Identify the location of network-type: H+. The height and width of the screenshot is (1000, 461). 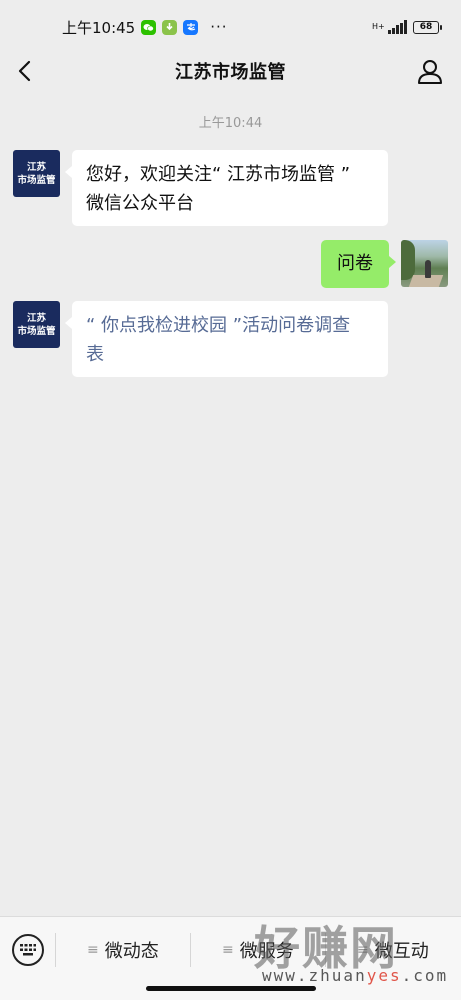
(378, 26).